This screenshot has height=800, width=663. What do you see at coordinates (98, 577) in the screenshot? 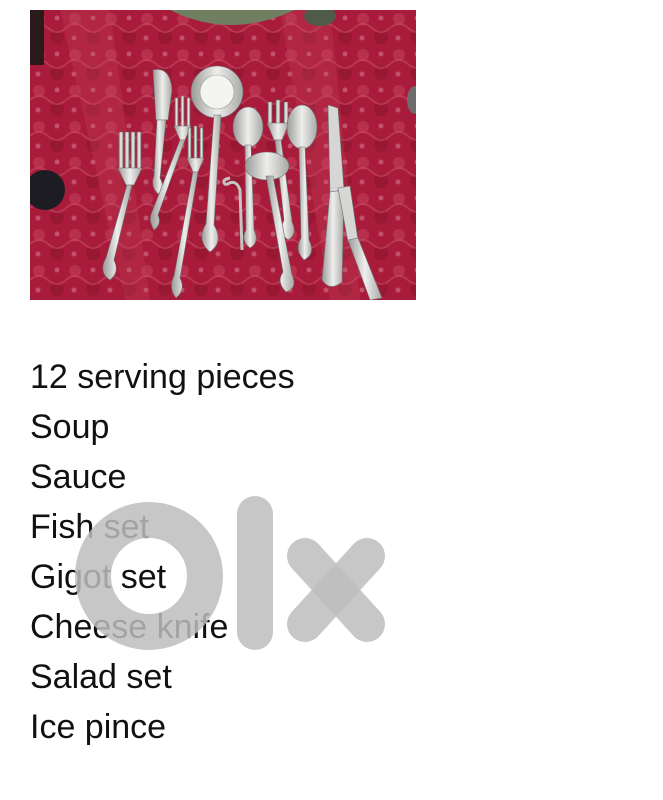
I see `description-line: Gigot set` at bounding box center [98, 577].